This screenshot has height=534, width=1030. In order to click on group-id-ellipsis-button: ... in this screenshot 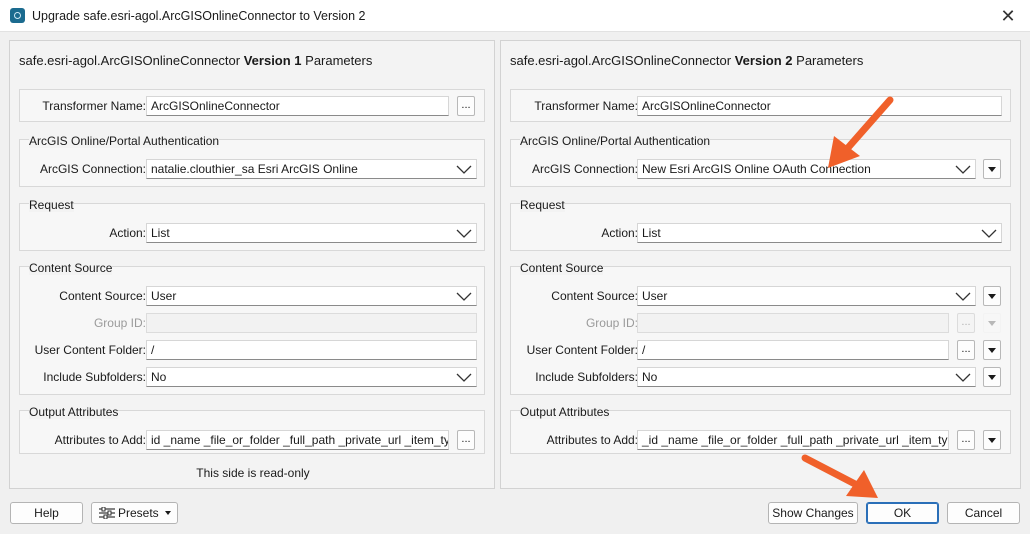, I will do `click(966, 323)`.